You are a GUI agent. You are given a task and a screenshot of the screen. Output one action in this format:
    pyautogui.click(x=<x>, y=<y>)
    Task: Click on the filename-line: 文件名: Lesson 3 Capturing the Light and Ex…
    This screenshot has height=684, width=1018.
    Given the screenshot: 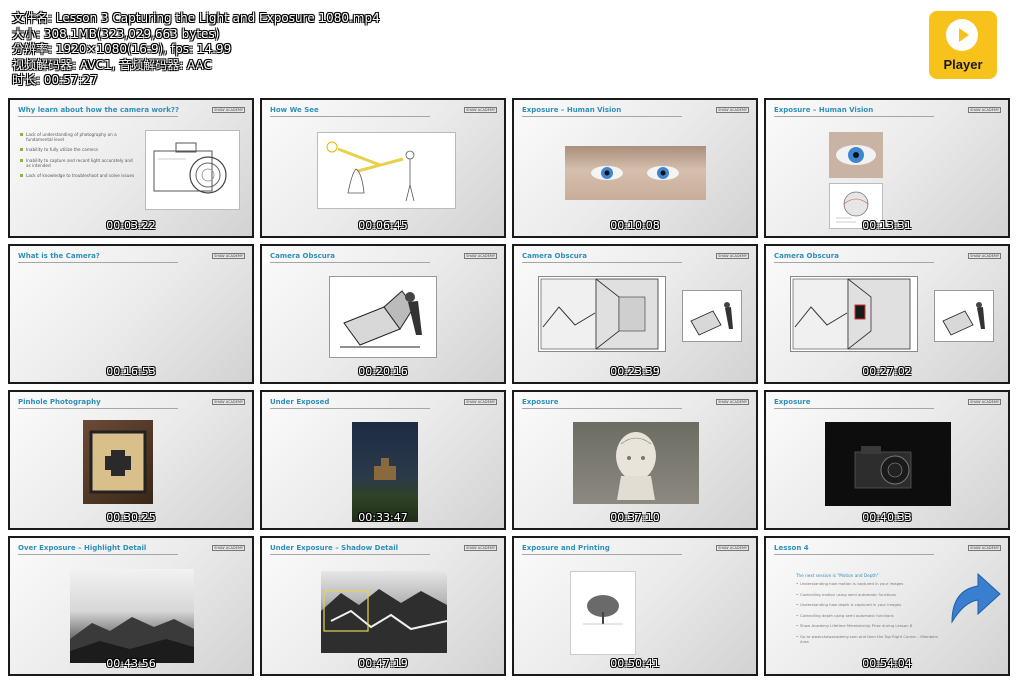 What is the action you would take?
    pyautogui.click(x=196, y=18)
    